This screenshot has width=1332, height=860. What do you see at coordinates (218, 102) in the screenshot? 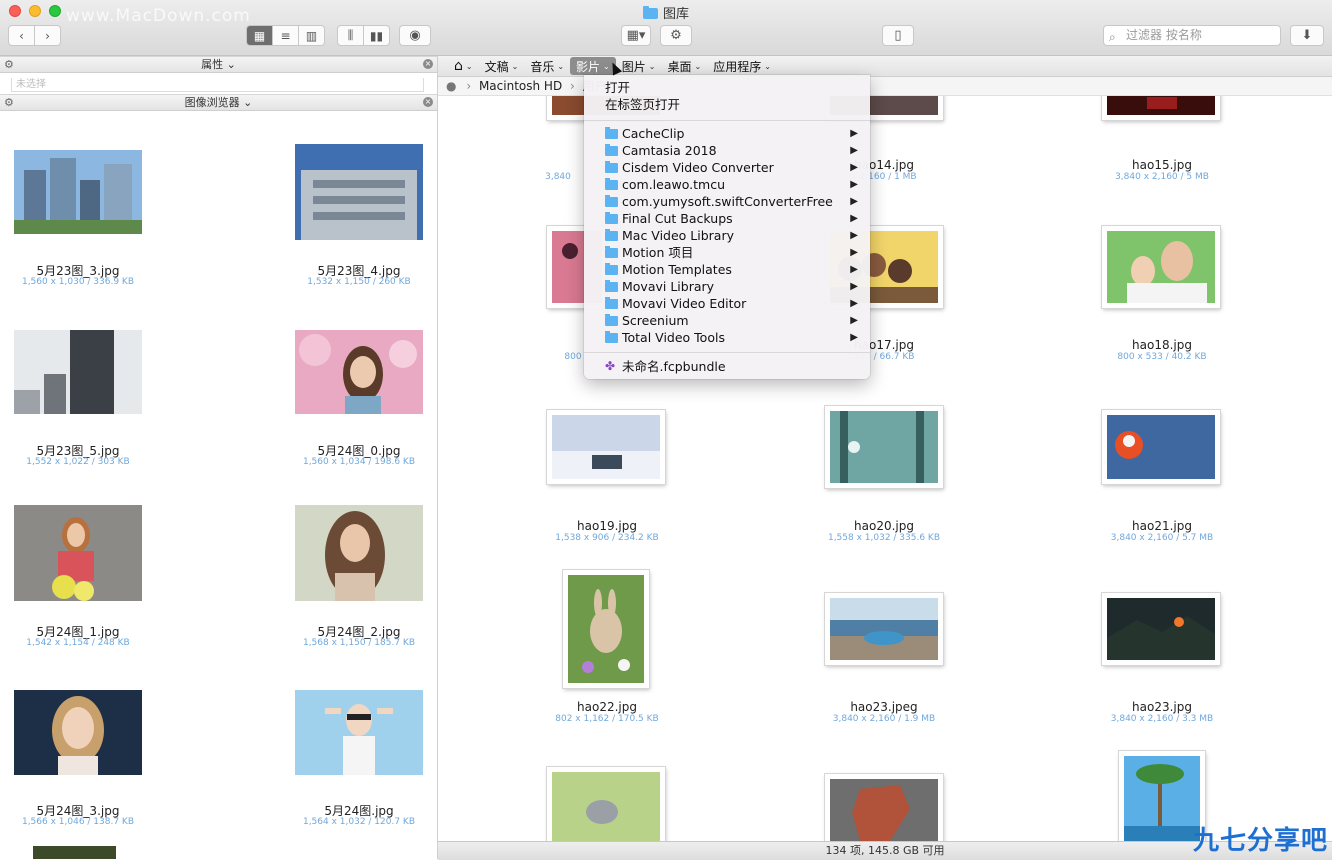
I see `image-browser-header: ⚙ 图像浏览器 ⌄ ×` at bounding box center [218, 102].